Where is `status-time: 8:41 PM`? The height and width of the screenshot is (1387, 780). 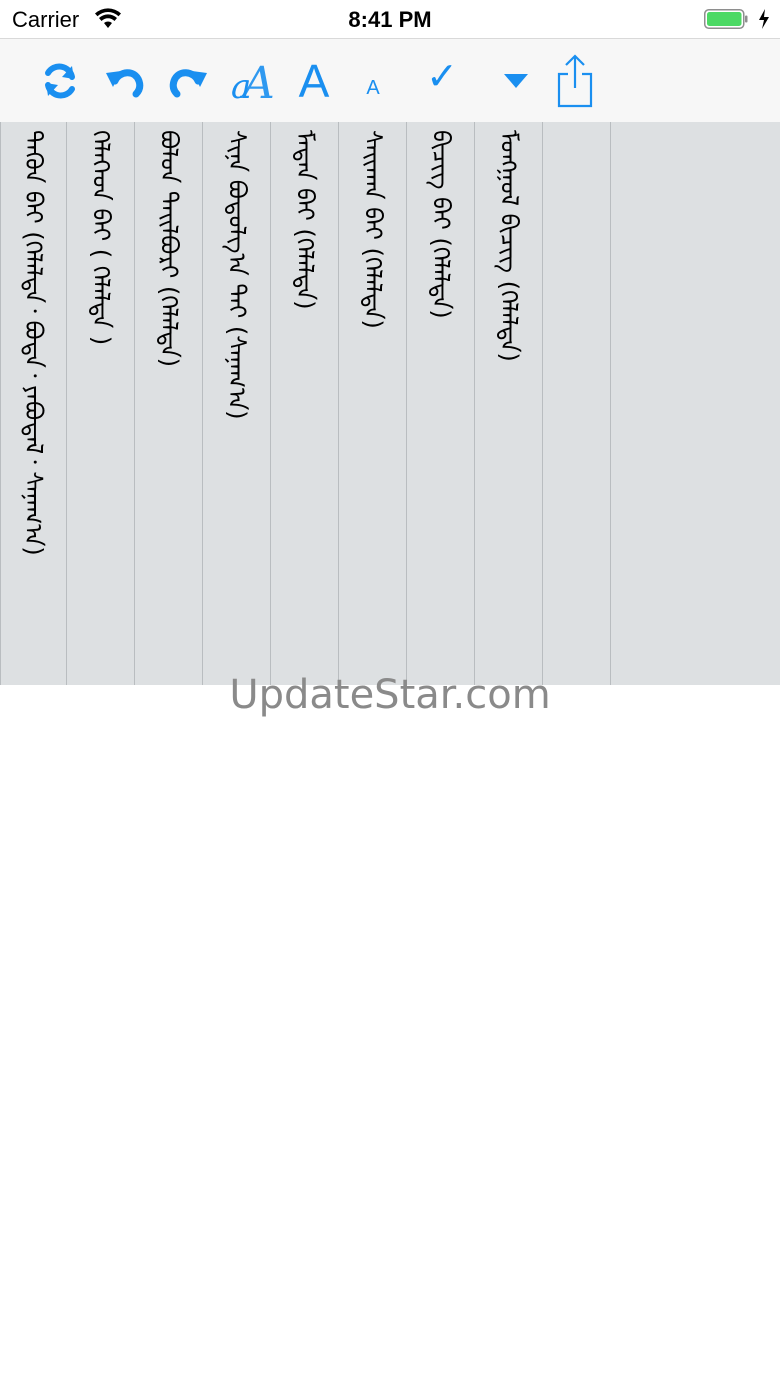 status-time: 8:41 PM is located at coordinates (390, 19).